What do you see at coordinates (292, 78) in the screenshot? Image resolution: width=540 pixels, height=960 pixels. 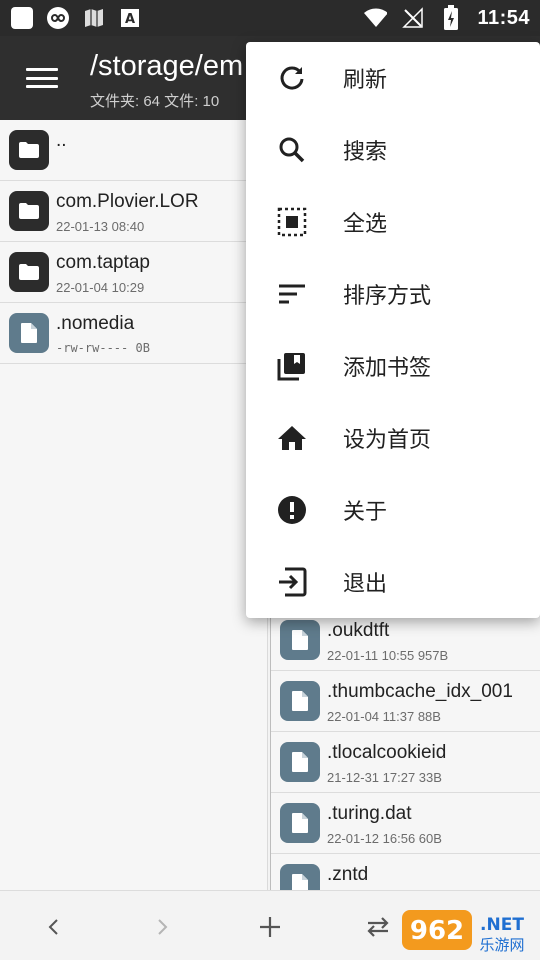 I see `refresh-icon` at bounding box center [292, 78].